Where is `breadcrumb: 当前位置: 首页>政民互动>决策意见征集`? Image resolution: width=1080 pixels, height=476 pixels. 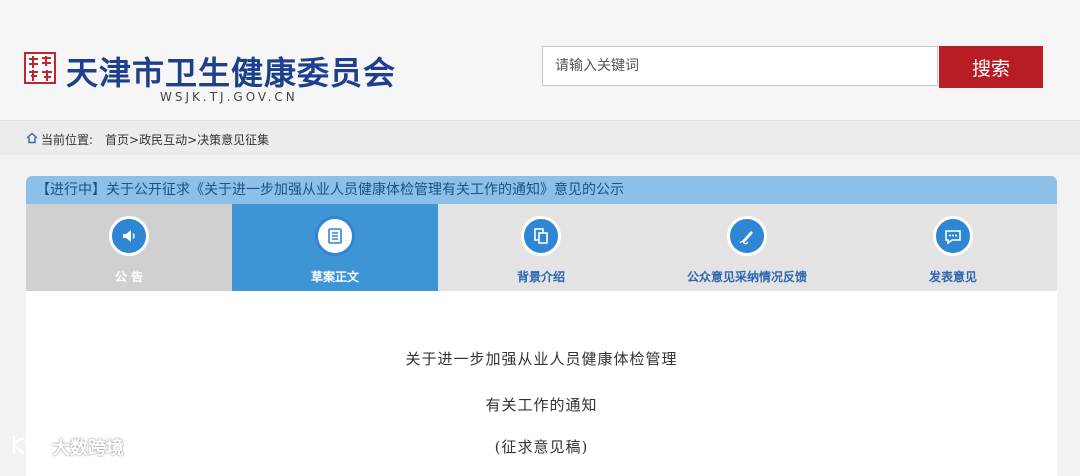
breadcrumb: 当前位置: 首页>政民互动>决策意见征集 is located at coordinates (540, 137).